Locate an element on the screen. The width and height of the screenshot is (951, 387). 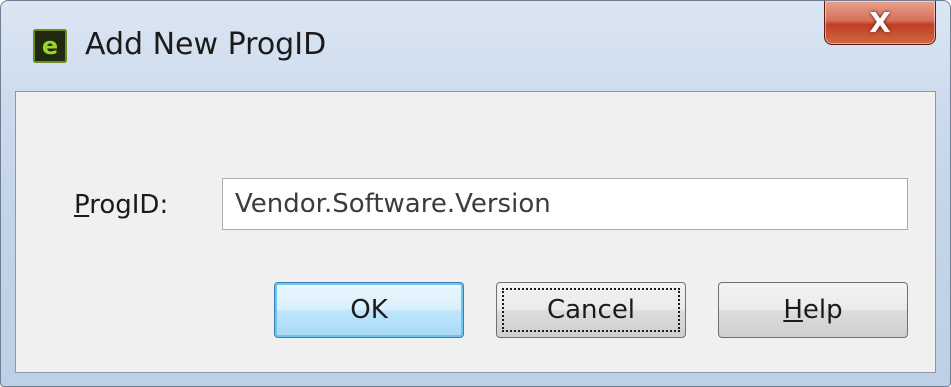
cancel-button: Cancel is located at coordinates (591, 310).